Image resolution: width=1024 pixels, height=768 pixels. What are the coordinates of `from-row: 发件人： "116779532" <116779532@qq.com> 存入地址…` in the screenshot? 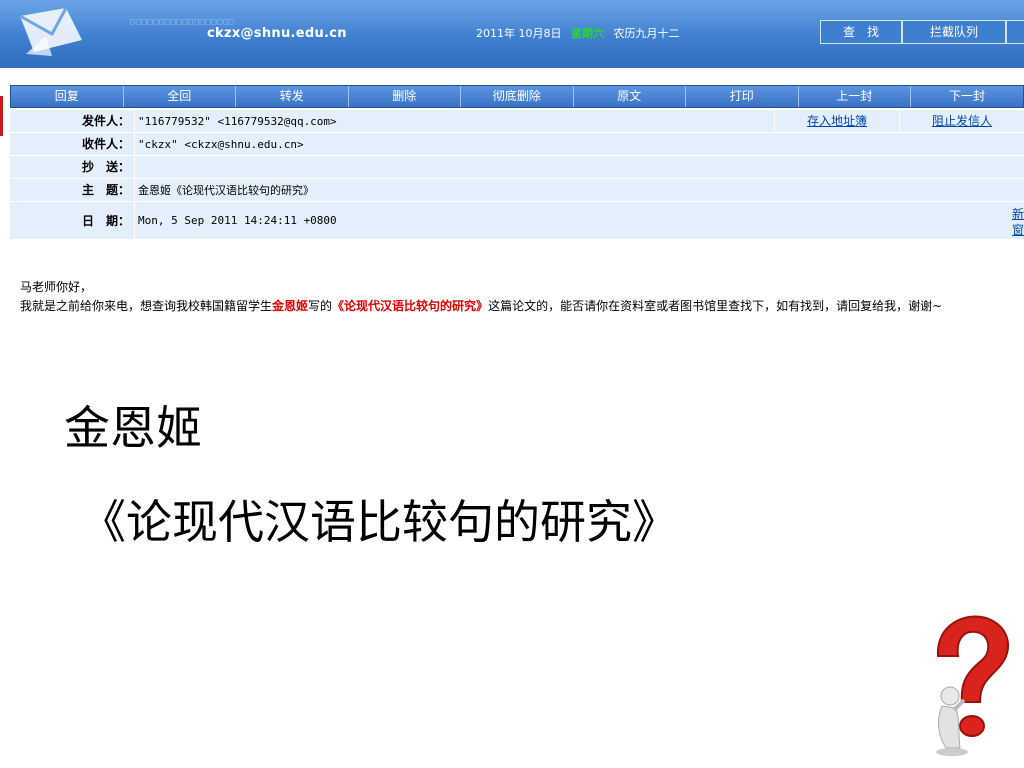 It's located at (517, 121).